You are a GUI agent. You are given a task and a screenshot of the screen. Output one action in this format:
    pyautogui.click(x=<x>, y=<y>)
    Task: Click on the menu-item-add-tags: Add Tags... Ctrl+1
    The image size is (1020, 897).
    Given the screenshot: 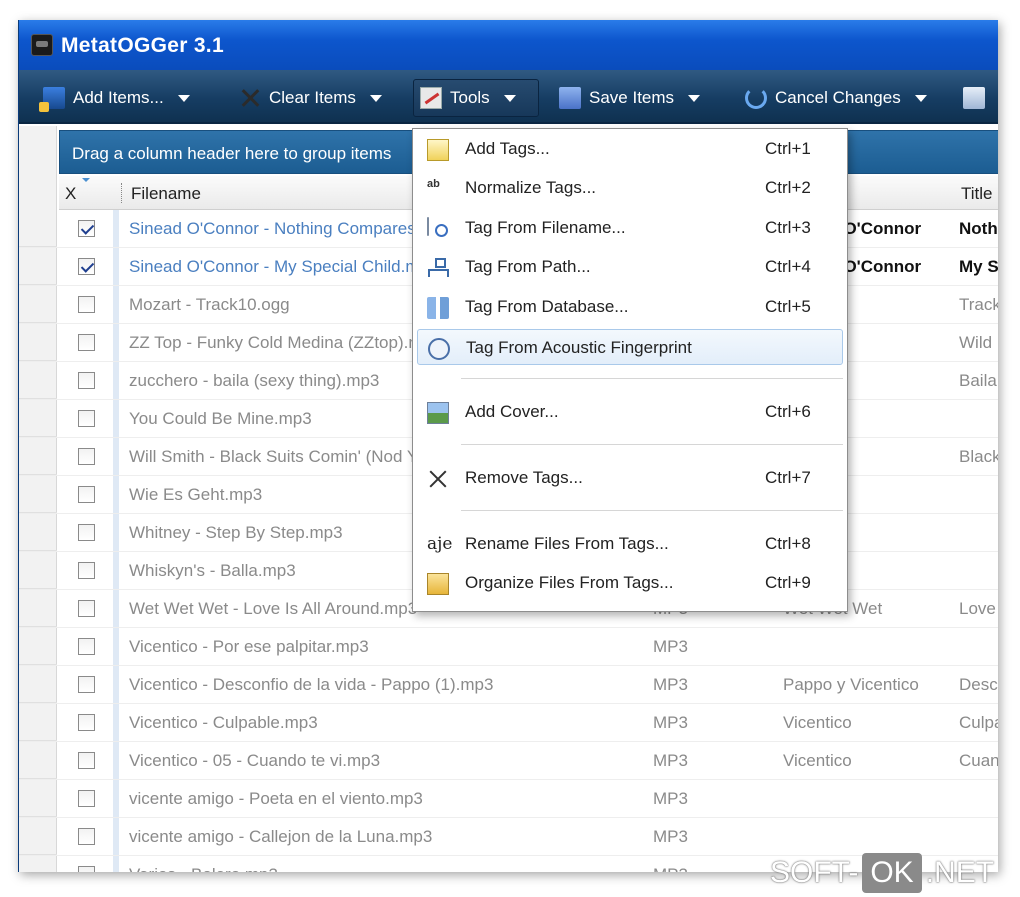 What is the action you would take?
    pyautogui.click(x=630, y=149)
    